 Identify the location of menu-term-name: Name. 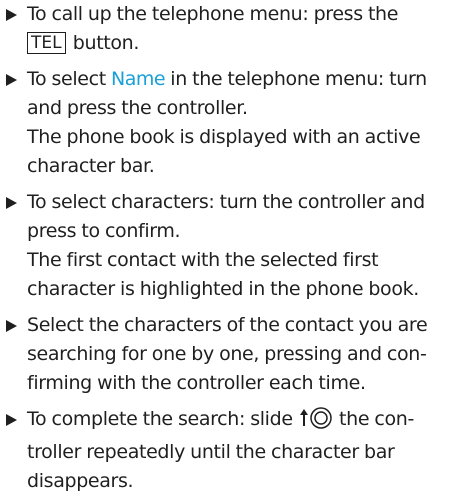
(138, 79).